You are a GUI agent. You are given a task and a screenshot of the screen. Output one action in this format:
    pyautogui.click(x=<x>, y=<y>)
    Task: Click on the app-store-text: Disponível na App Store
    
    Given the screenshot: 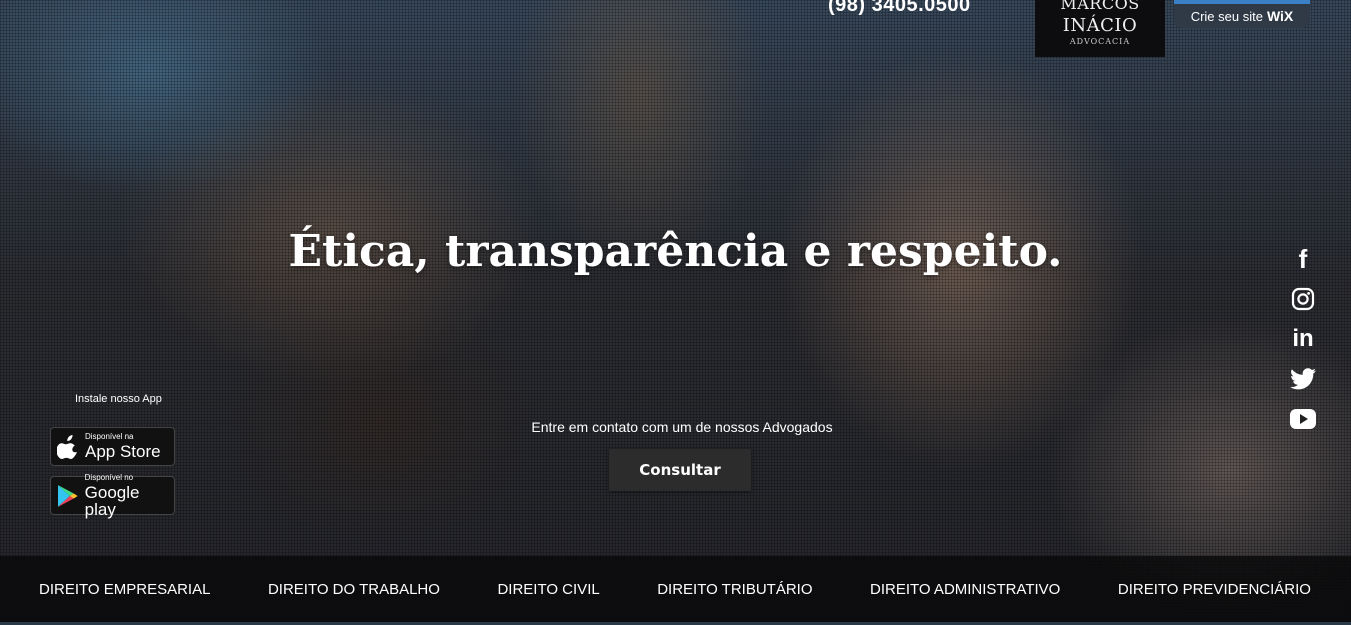 What is the action you would take?
    pyautogui.click(x=123, y=447)
    